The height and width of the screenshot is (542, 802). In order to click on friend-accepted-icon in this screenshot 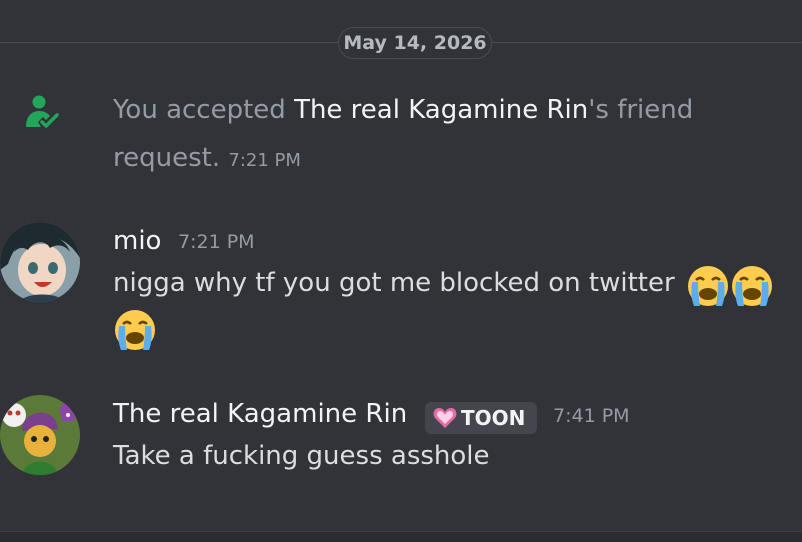, I will do `click(42, 111)`.